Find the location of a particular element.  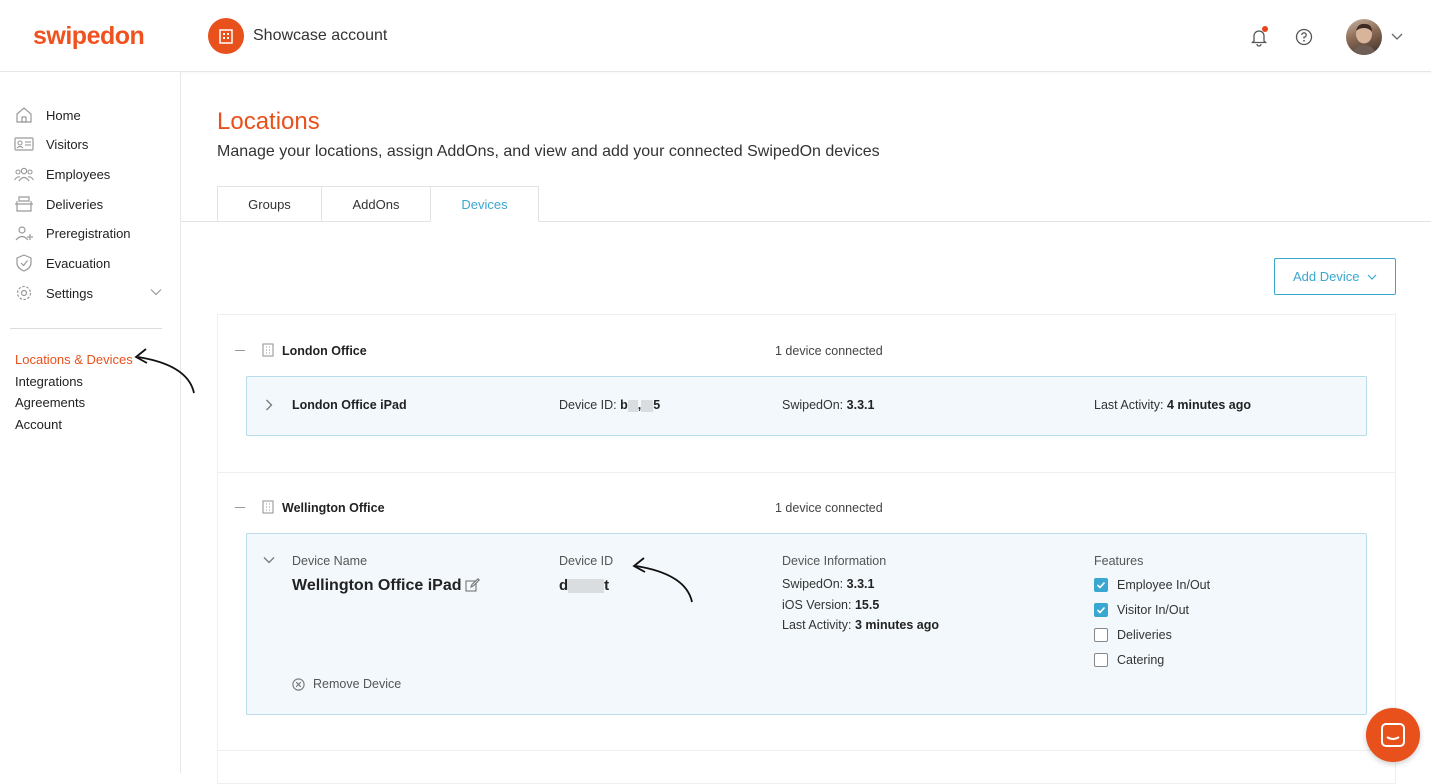

box-icon is located at coordinates (24, 204).